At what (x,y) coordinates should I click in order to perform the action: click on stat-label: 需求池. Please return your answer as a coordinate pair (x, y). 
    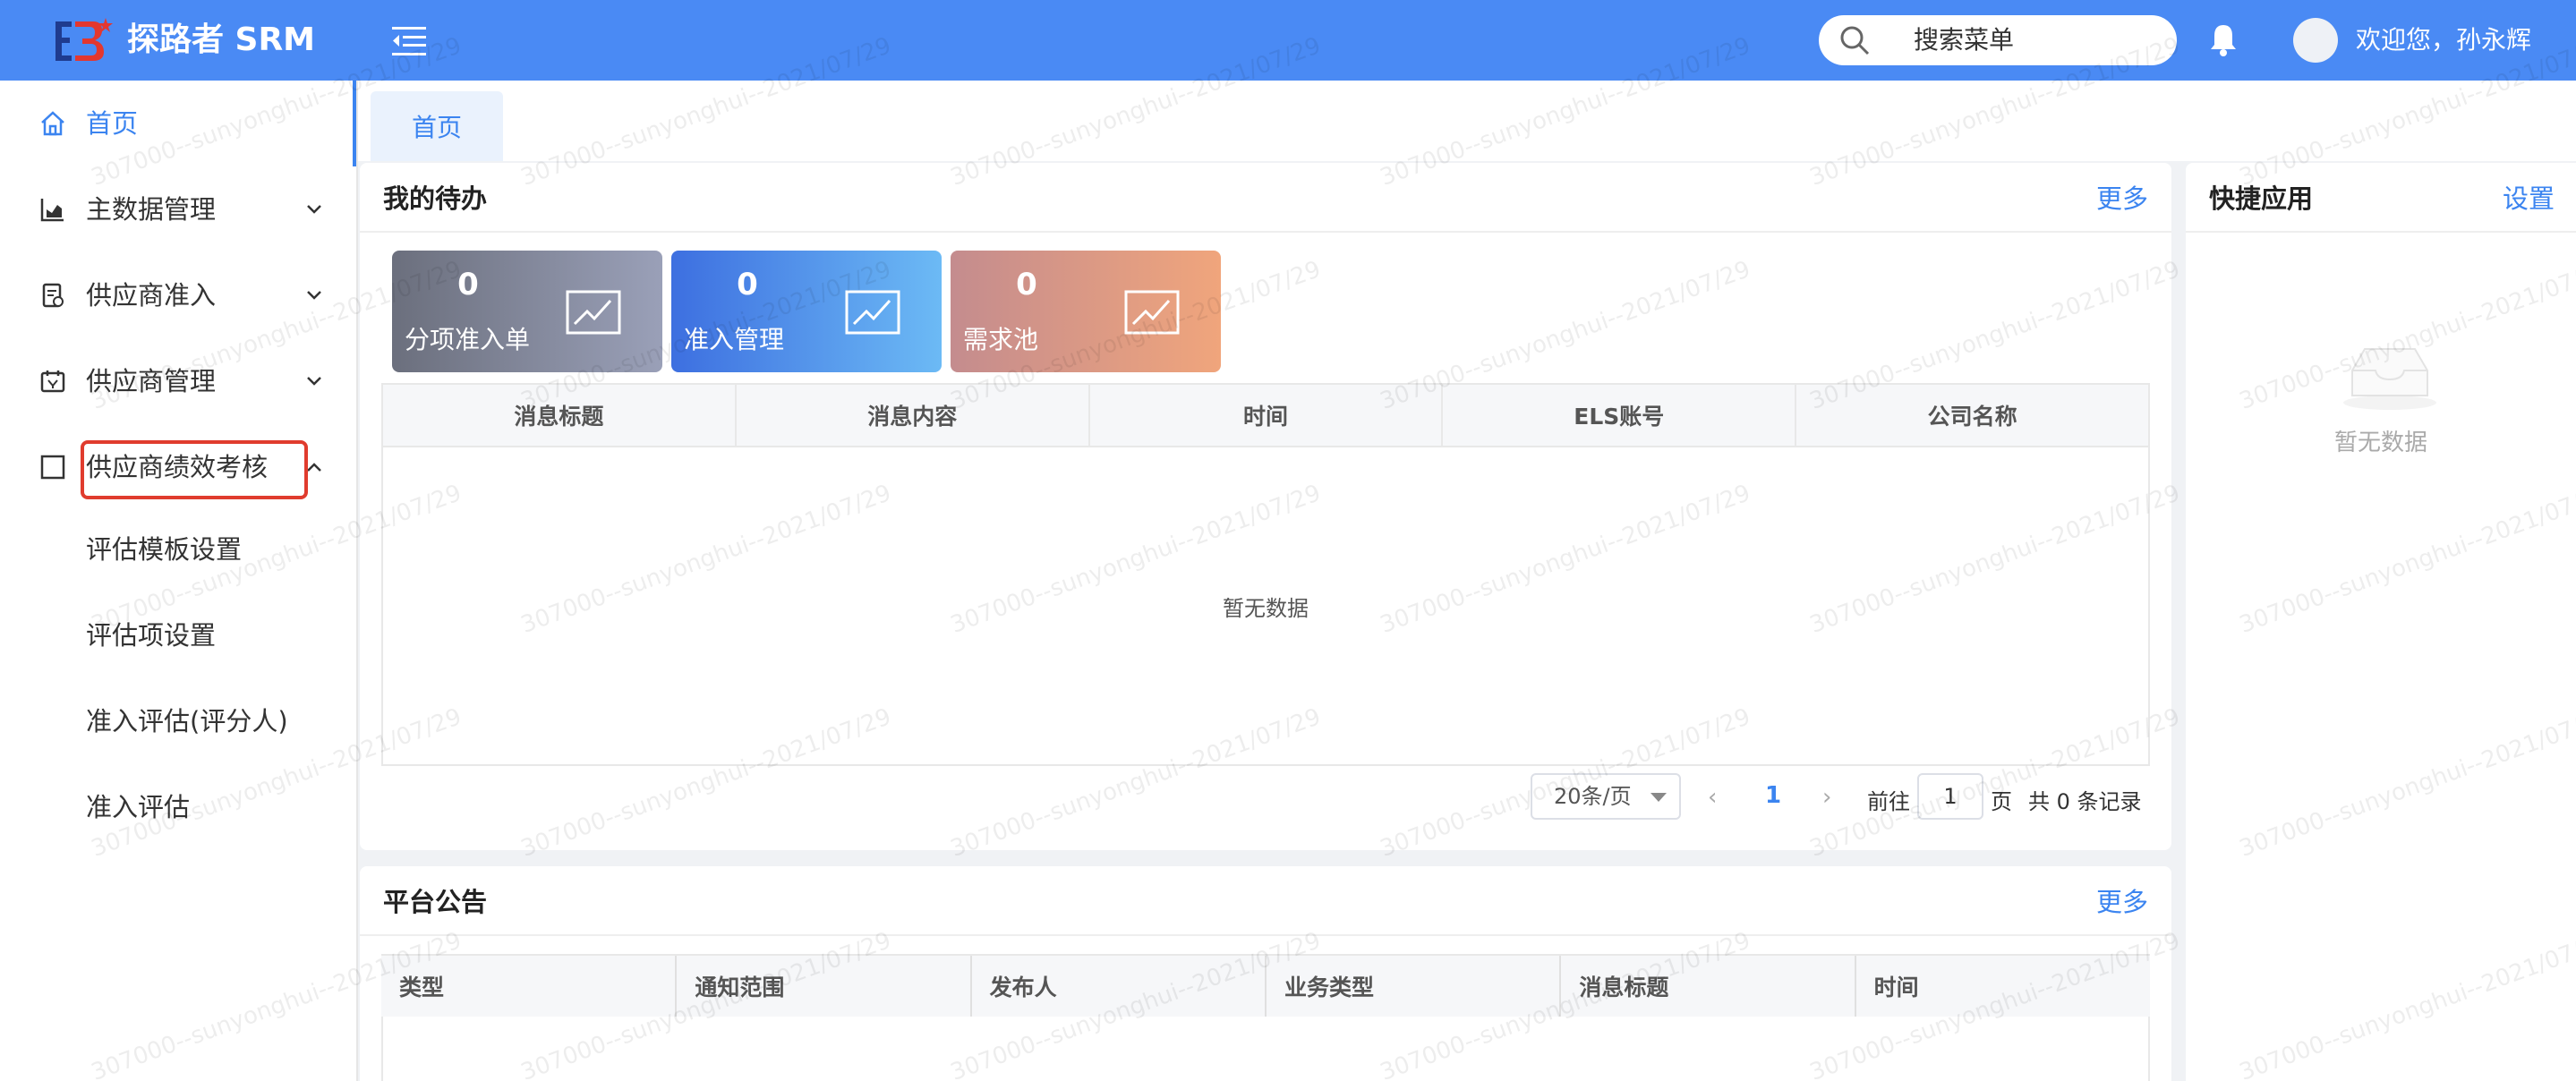
    Looking at the image, I should click on (1001, 340).